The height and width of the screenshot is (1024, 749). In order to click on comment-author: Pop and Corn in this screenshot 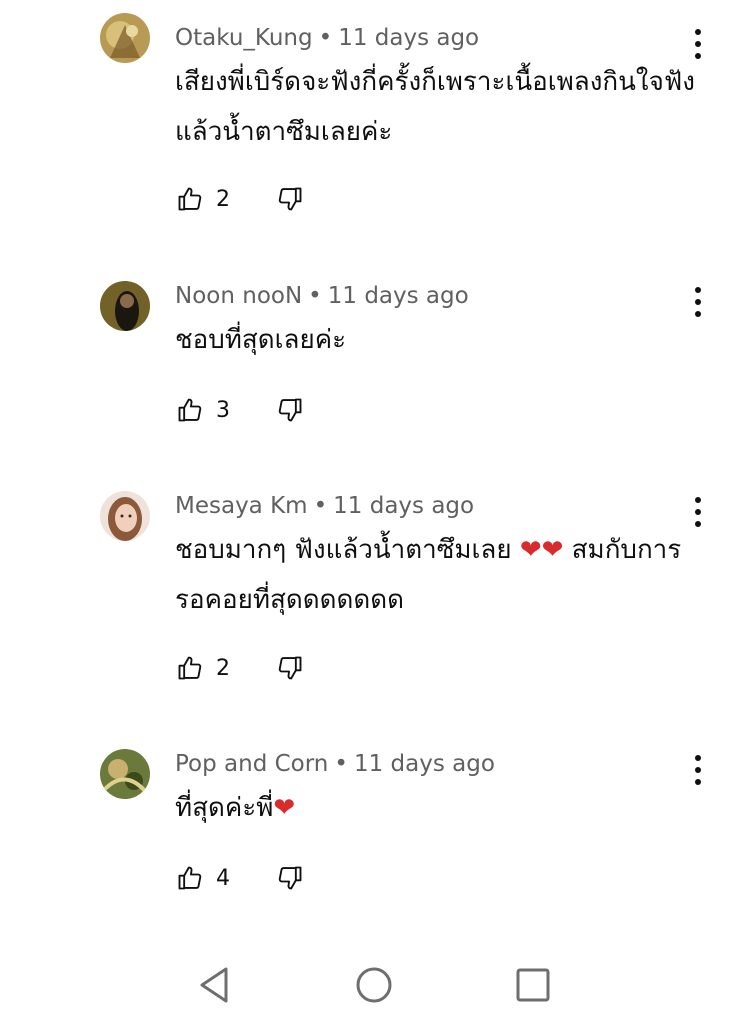, I will do `click(251, 764)`.